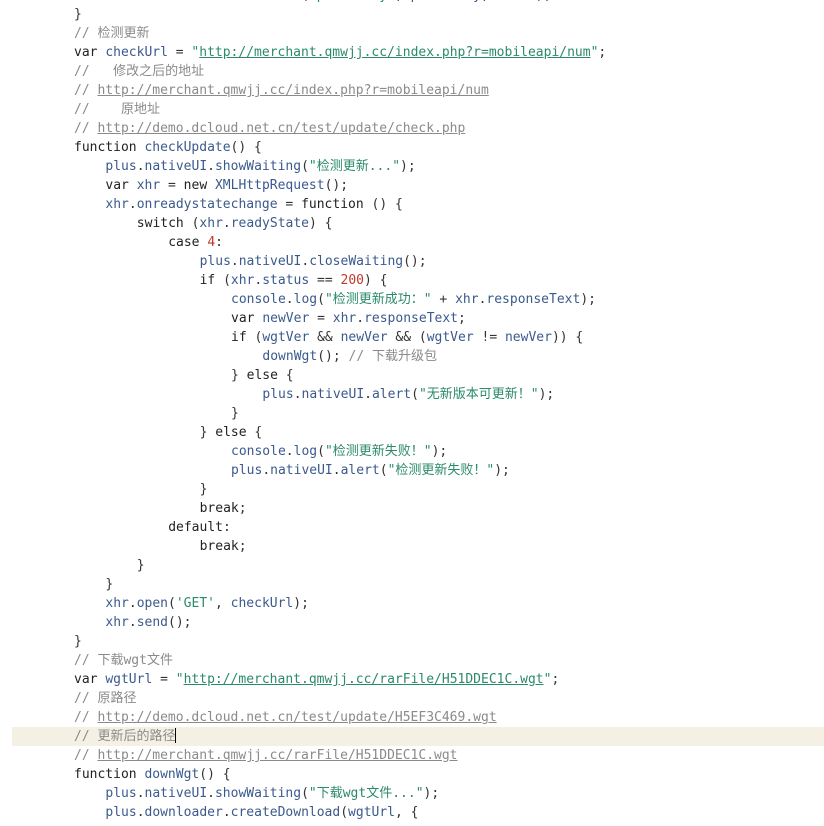 The image size is (824, 826). I want to click on code-token-obj: console, so click(258, 299).